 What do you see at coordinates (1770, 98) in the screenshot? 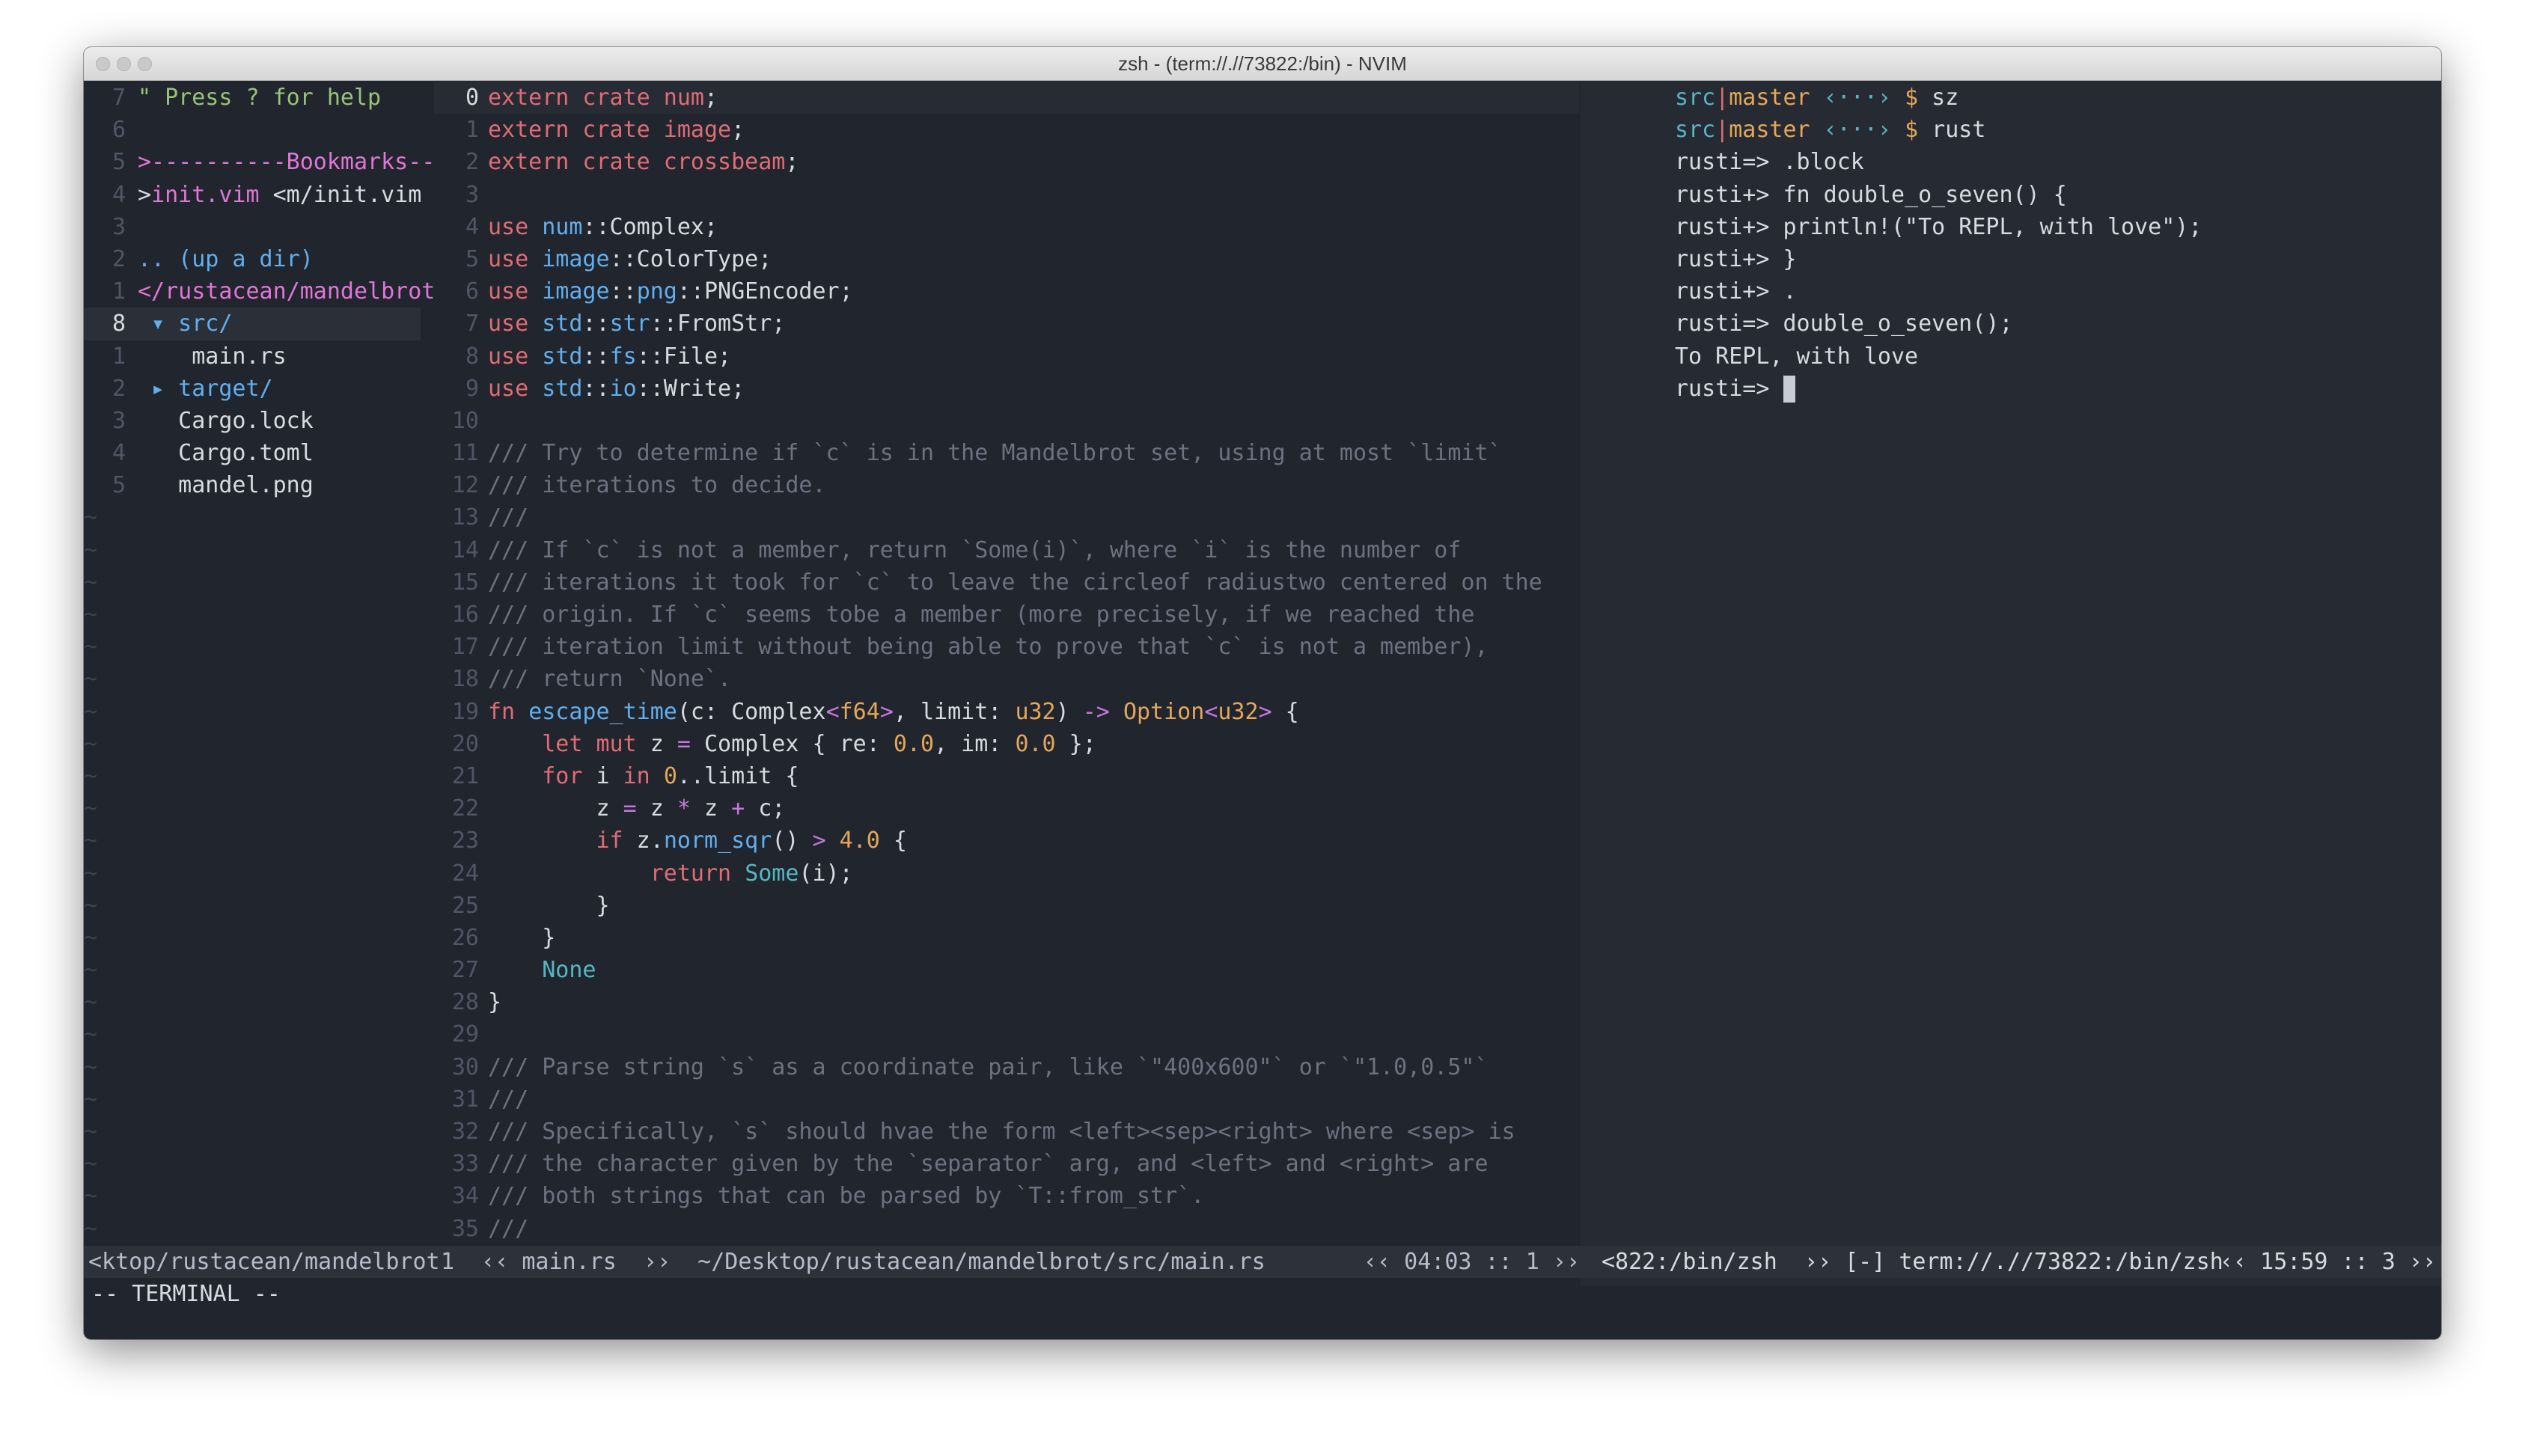
I see `code-token: master` at bounding box center [1770, 98].